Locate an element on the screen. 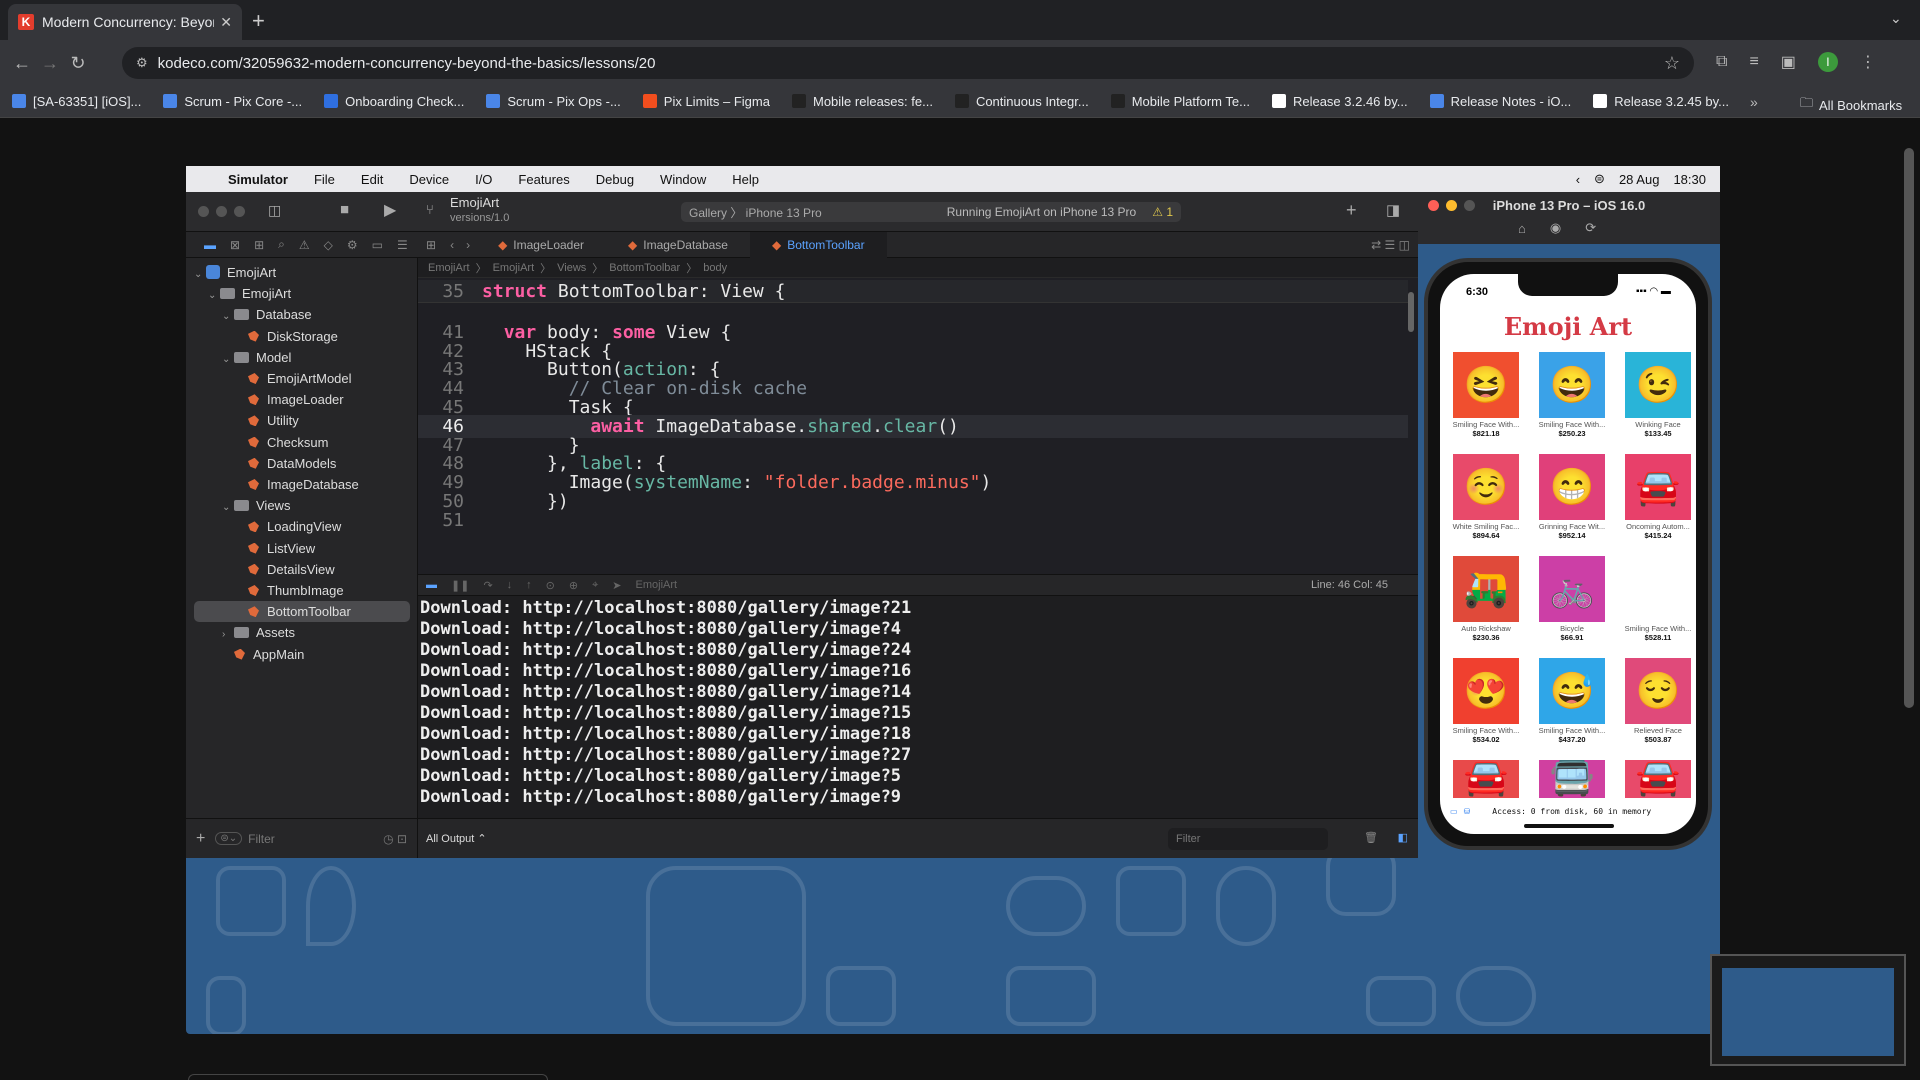 The width and height of the screenshot is (1920, 1080). view-debugger-icon: ⊙ is located at coordinates (550, 585).